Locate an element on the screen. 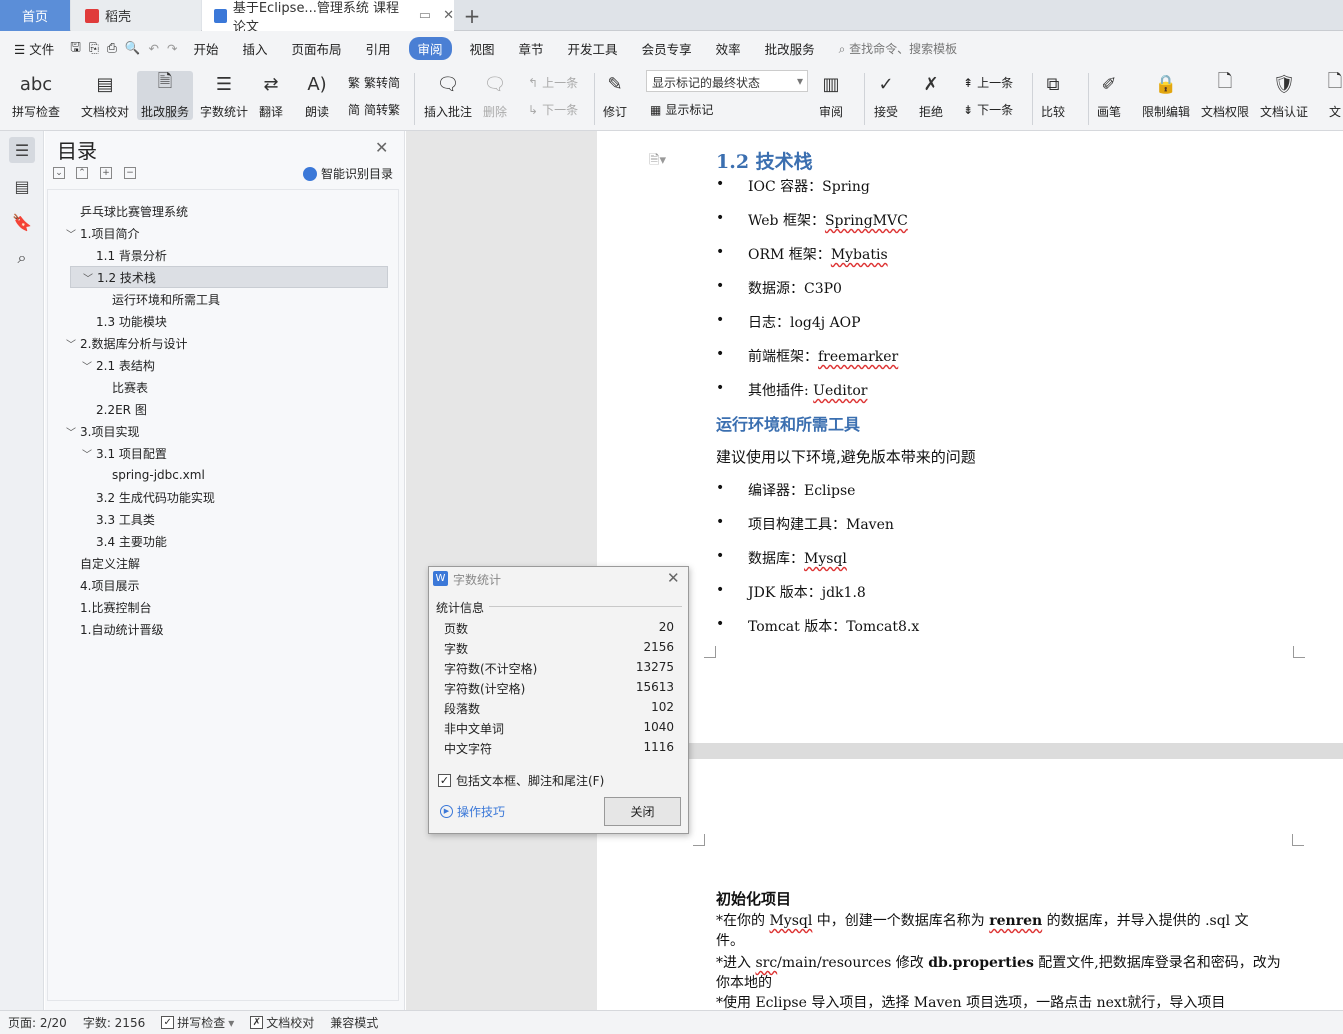  prev-change-button: ⇞ 上一条 is located at coordinates (988, 82).